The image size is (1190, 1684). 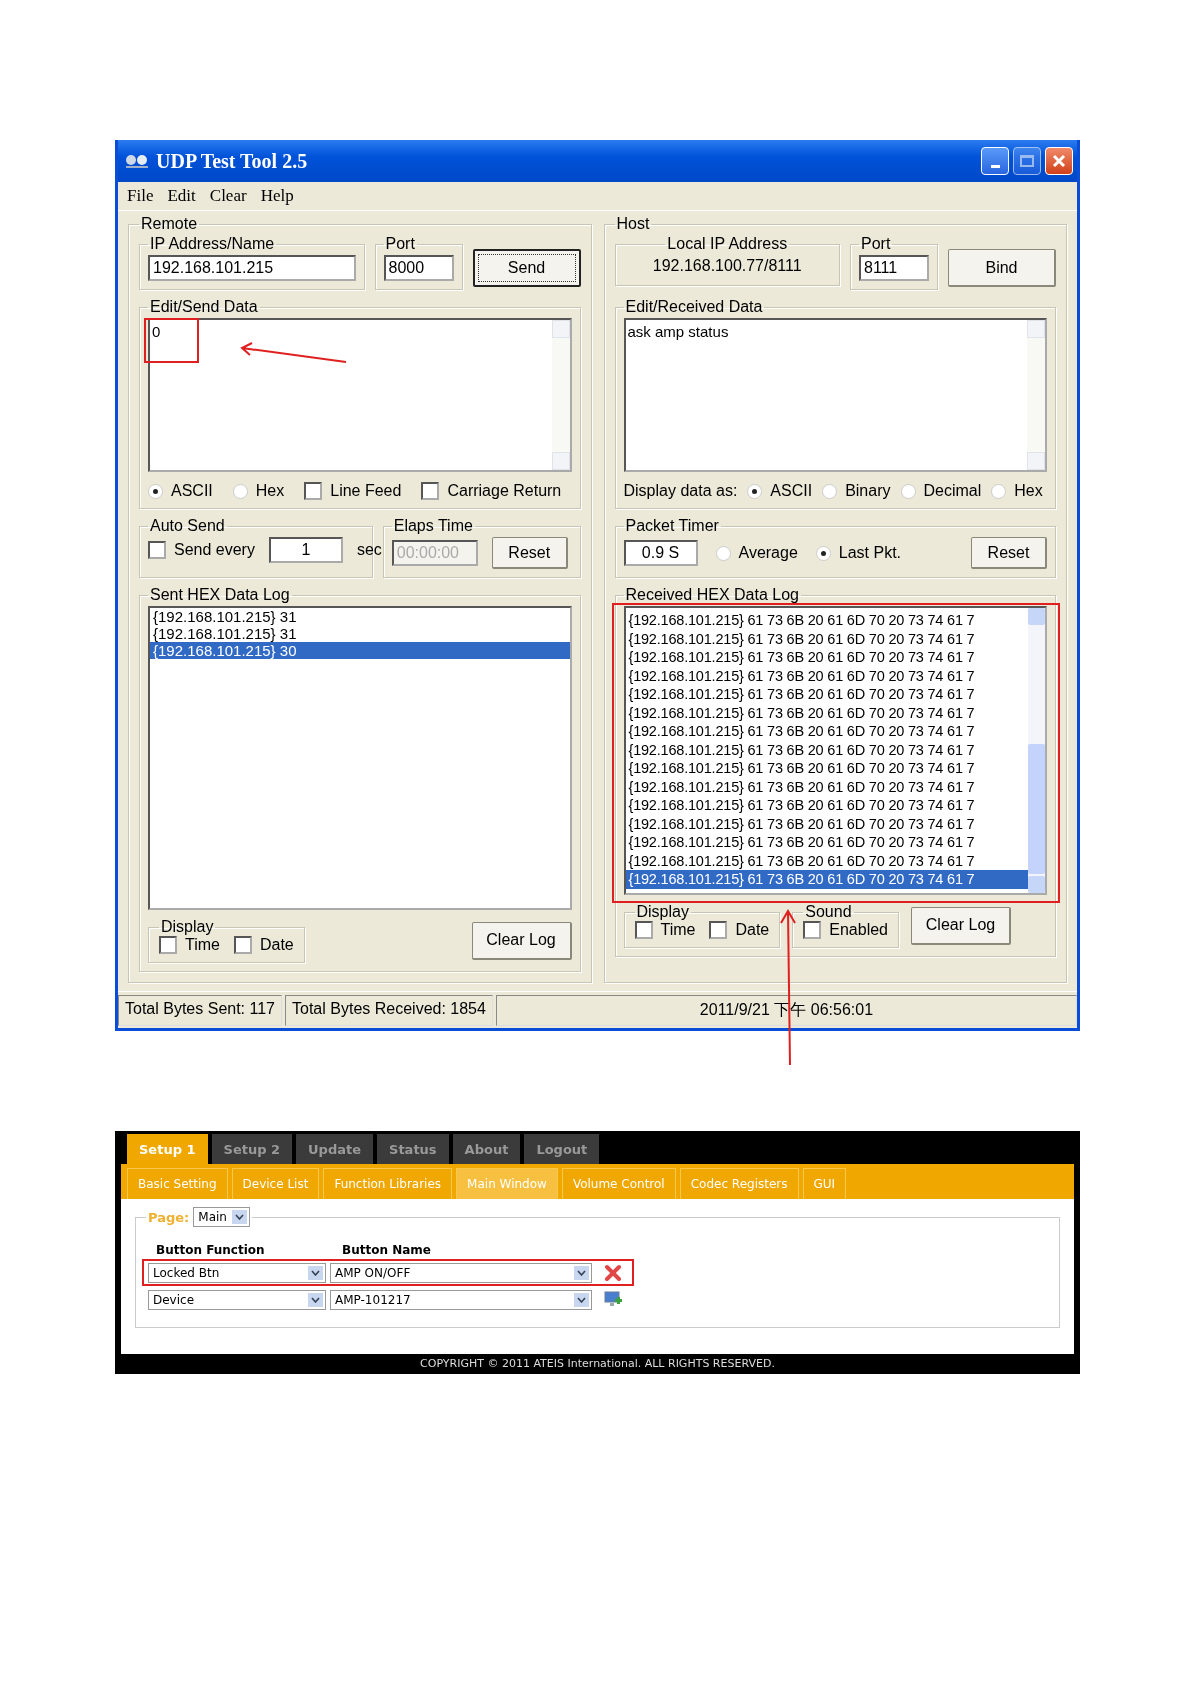 I want to click on column-header: Button Name, so click(x=386, y=1250).